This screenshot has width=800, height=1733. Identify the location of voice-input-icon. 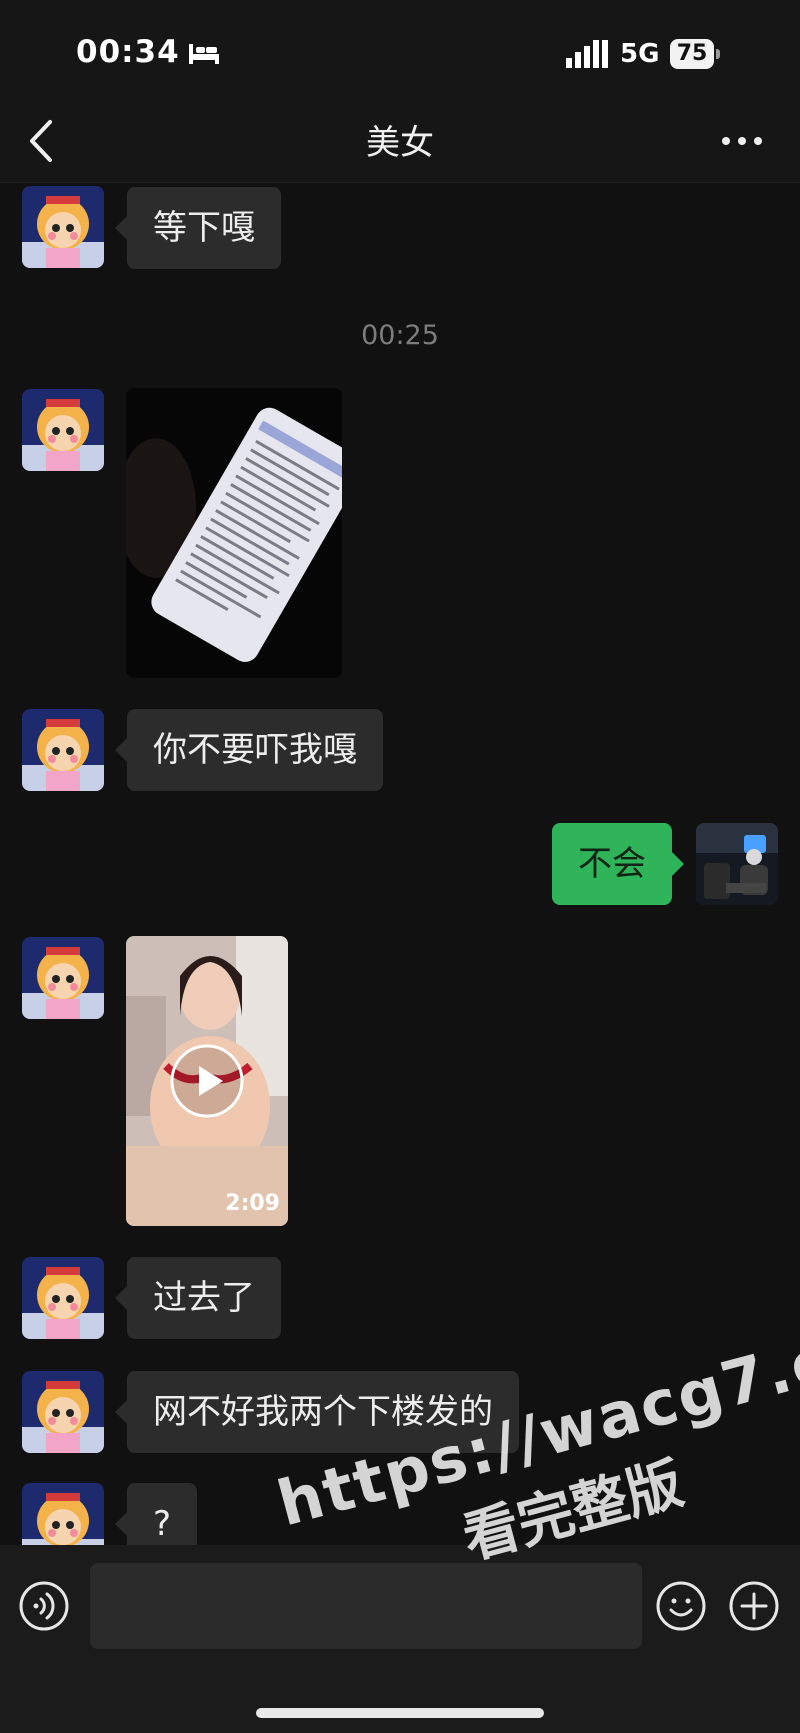
(44, 1606).